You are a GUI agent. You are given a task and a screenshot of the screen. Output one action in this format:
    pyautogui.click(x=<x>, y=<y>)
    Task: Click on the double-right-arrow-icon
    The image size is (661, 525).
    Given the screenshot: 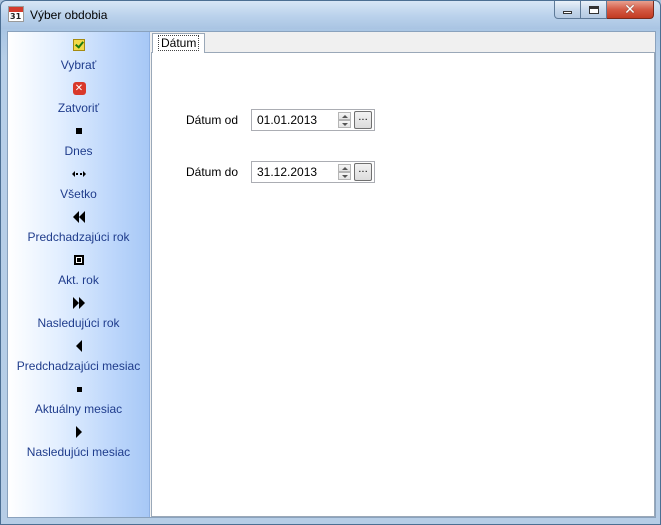 What is the action you would take?
    pyautogui.click(x=79, y=303)
    